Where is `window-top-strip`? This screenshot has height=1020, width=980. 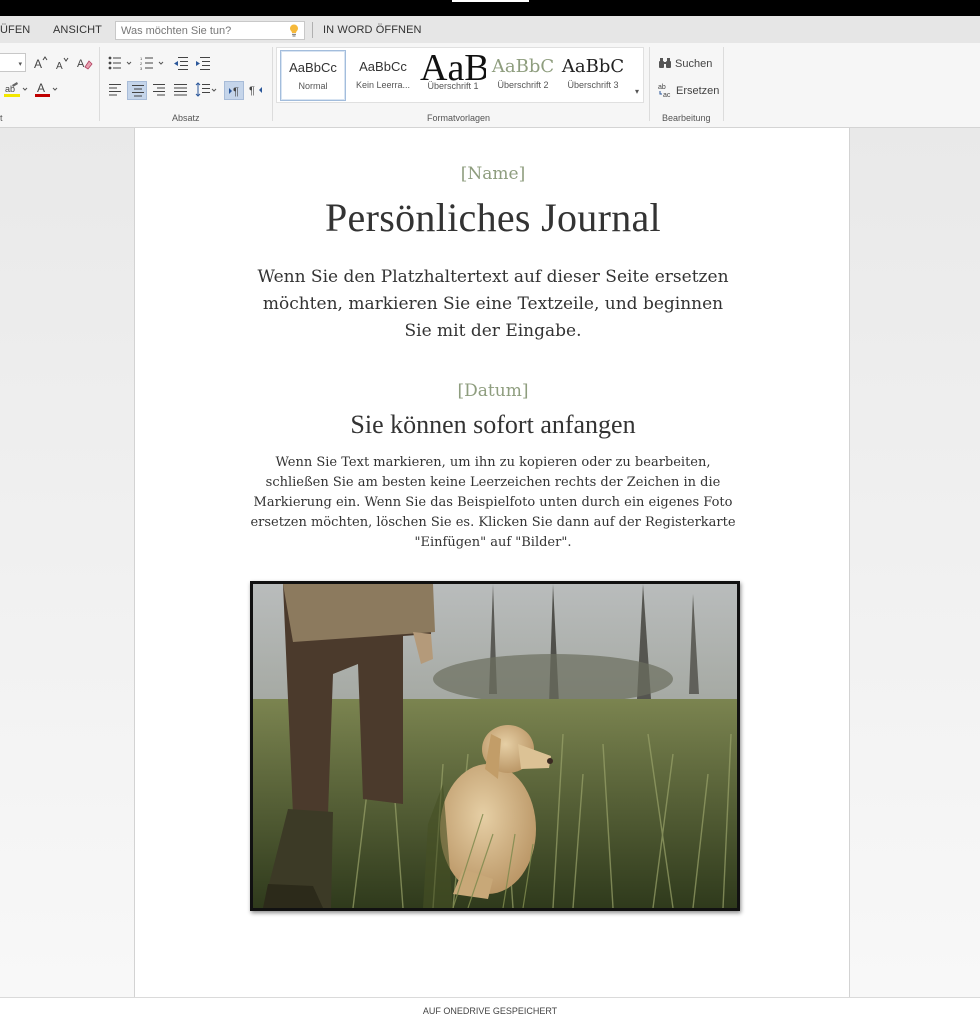
window-top-strip is located at coordinates (490, 8).